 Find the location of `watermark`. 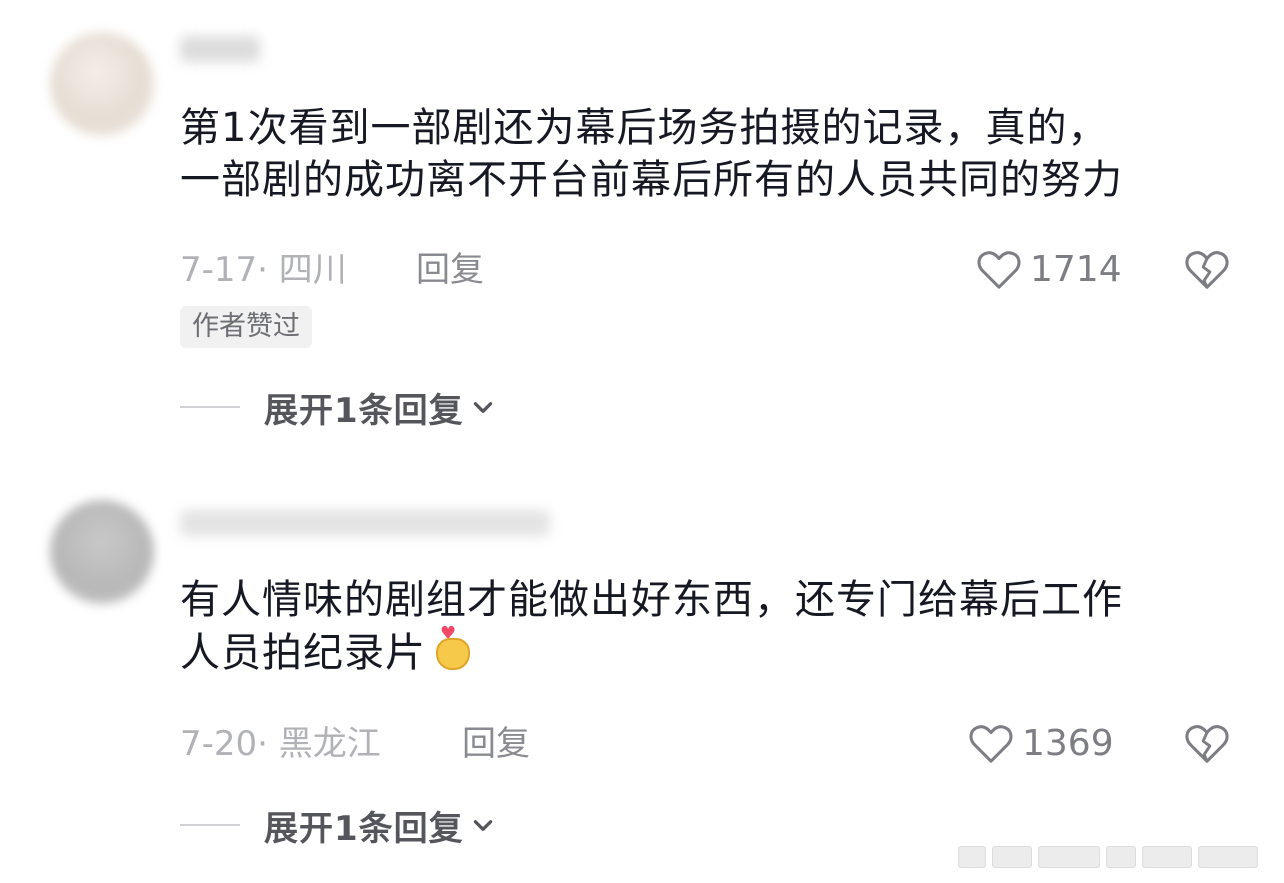

watermark is located at coordinates (1113, 857).